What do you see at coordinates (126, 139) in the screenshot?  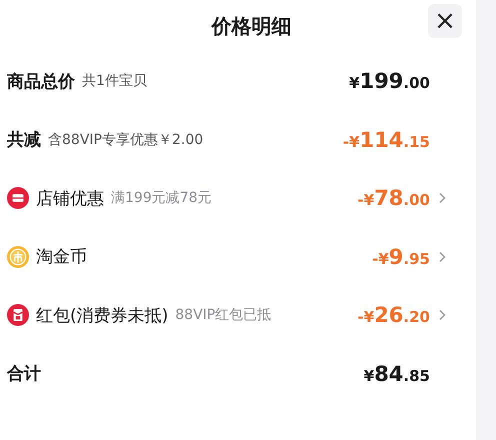 I see `row-note: 含88VIP专享优惠￥2.00` at bounding box center [126, 139].